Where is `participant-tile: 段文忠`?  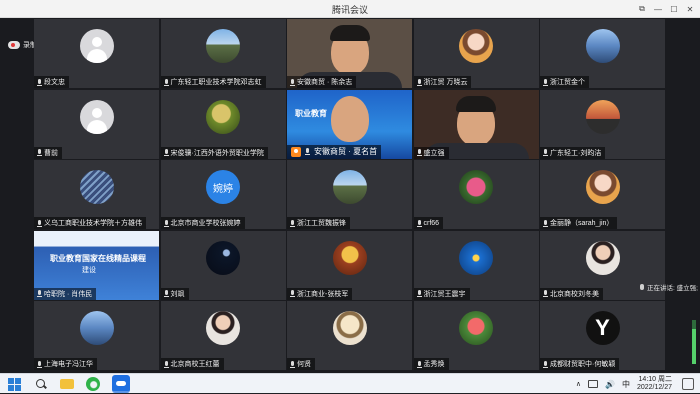 participant-tile: 段文忠 is located at coordinates (96, 53).